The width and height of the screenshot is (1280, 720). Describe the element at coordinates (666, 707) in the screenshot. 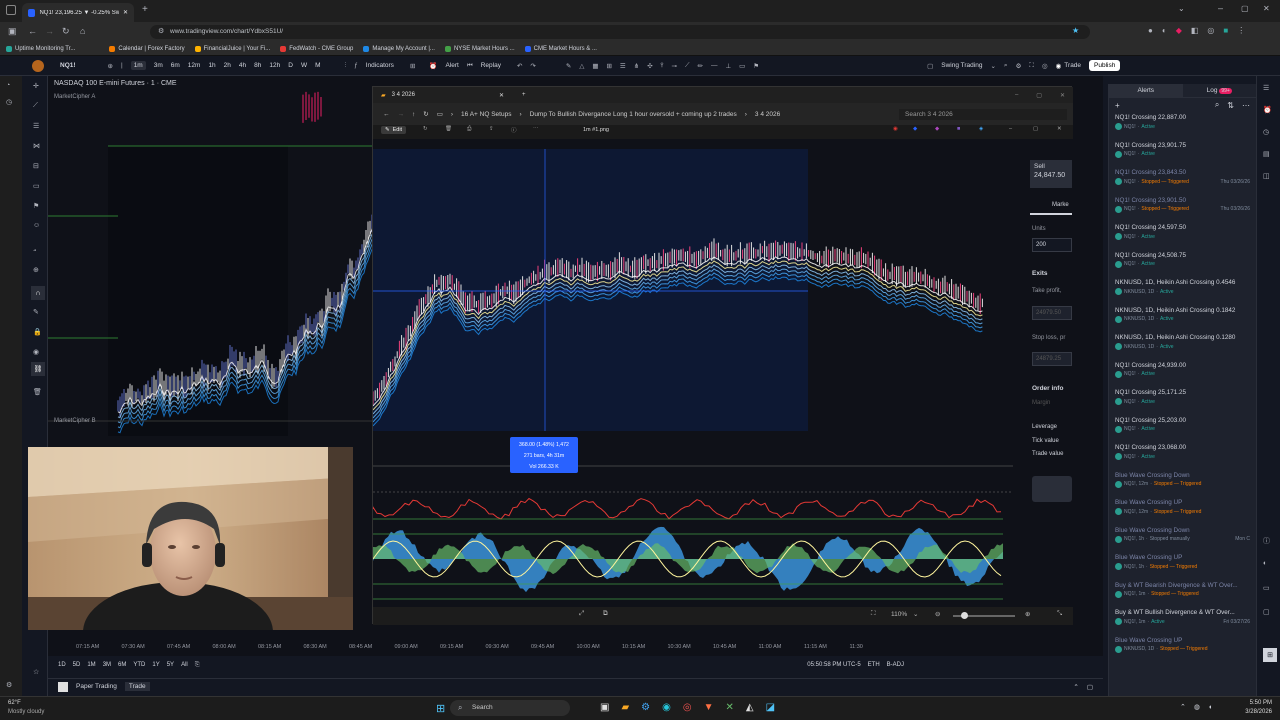

I see `edge-icon: ◉` at that location.